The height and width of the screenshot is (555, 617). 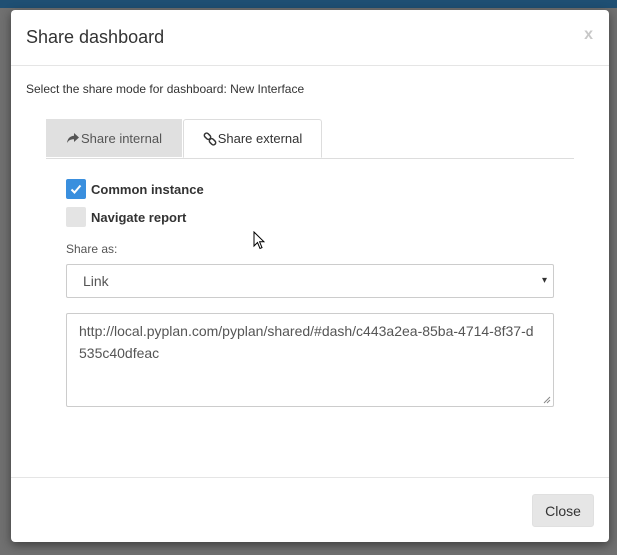 What do you see at coordinates (588, 35) in the screenshot?
I see `dialog-close-x-button: x` at bounding box center [588, 35].